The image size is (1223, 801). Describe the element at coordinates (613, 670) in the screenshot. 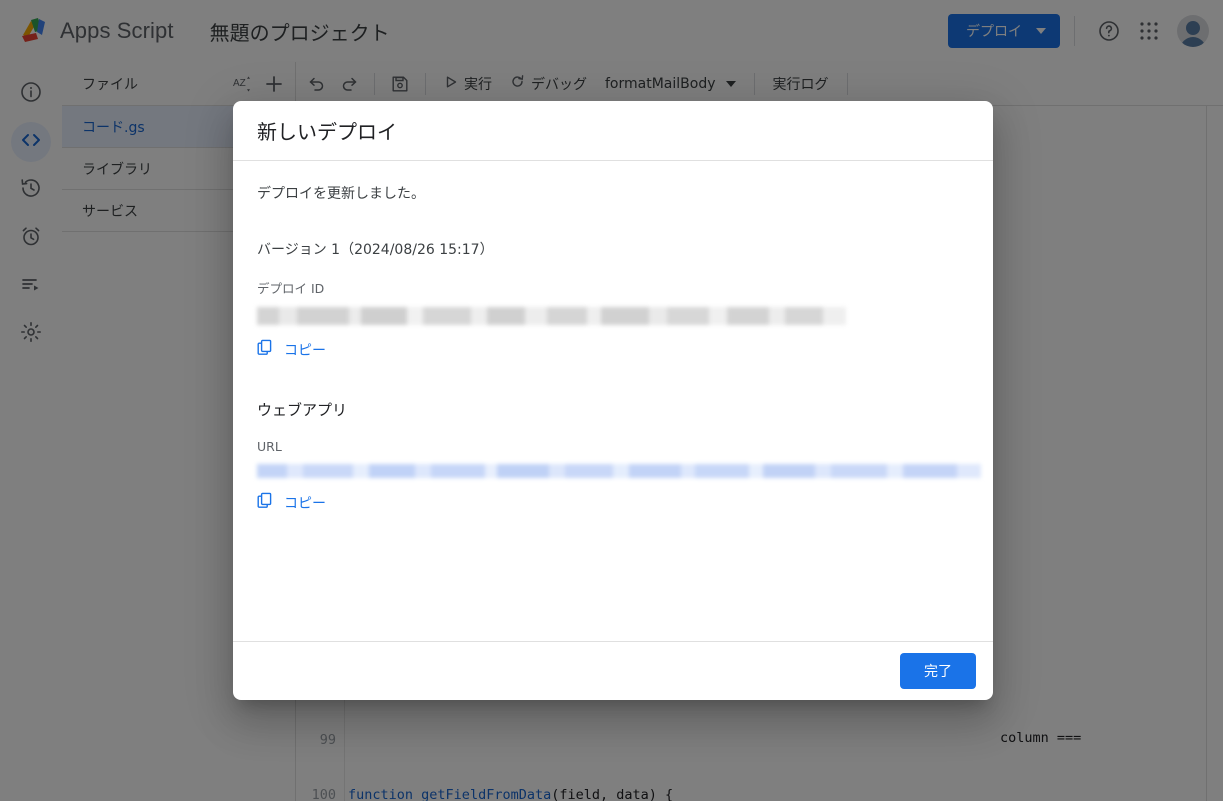

I see `dialog-footer: 完了` at that location.